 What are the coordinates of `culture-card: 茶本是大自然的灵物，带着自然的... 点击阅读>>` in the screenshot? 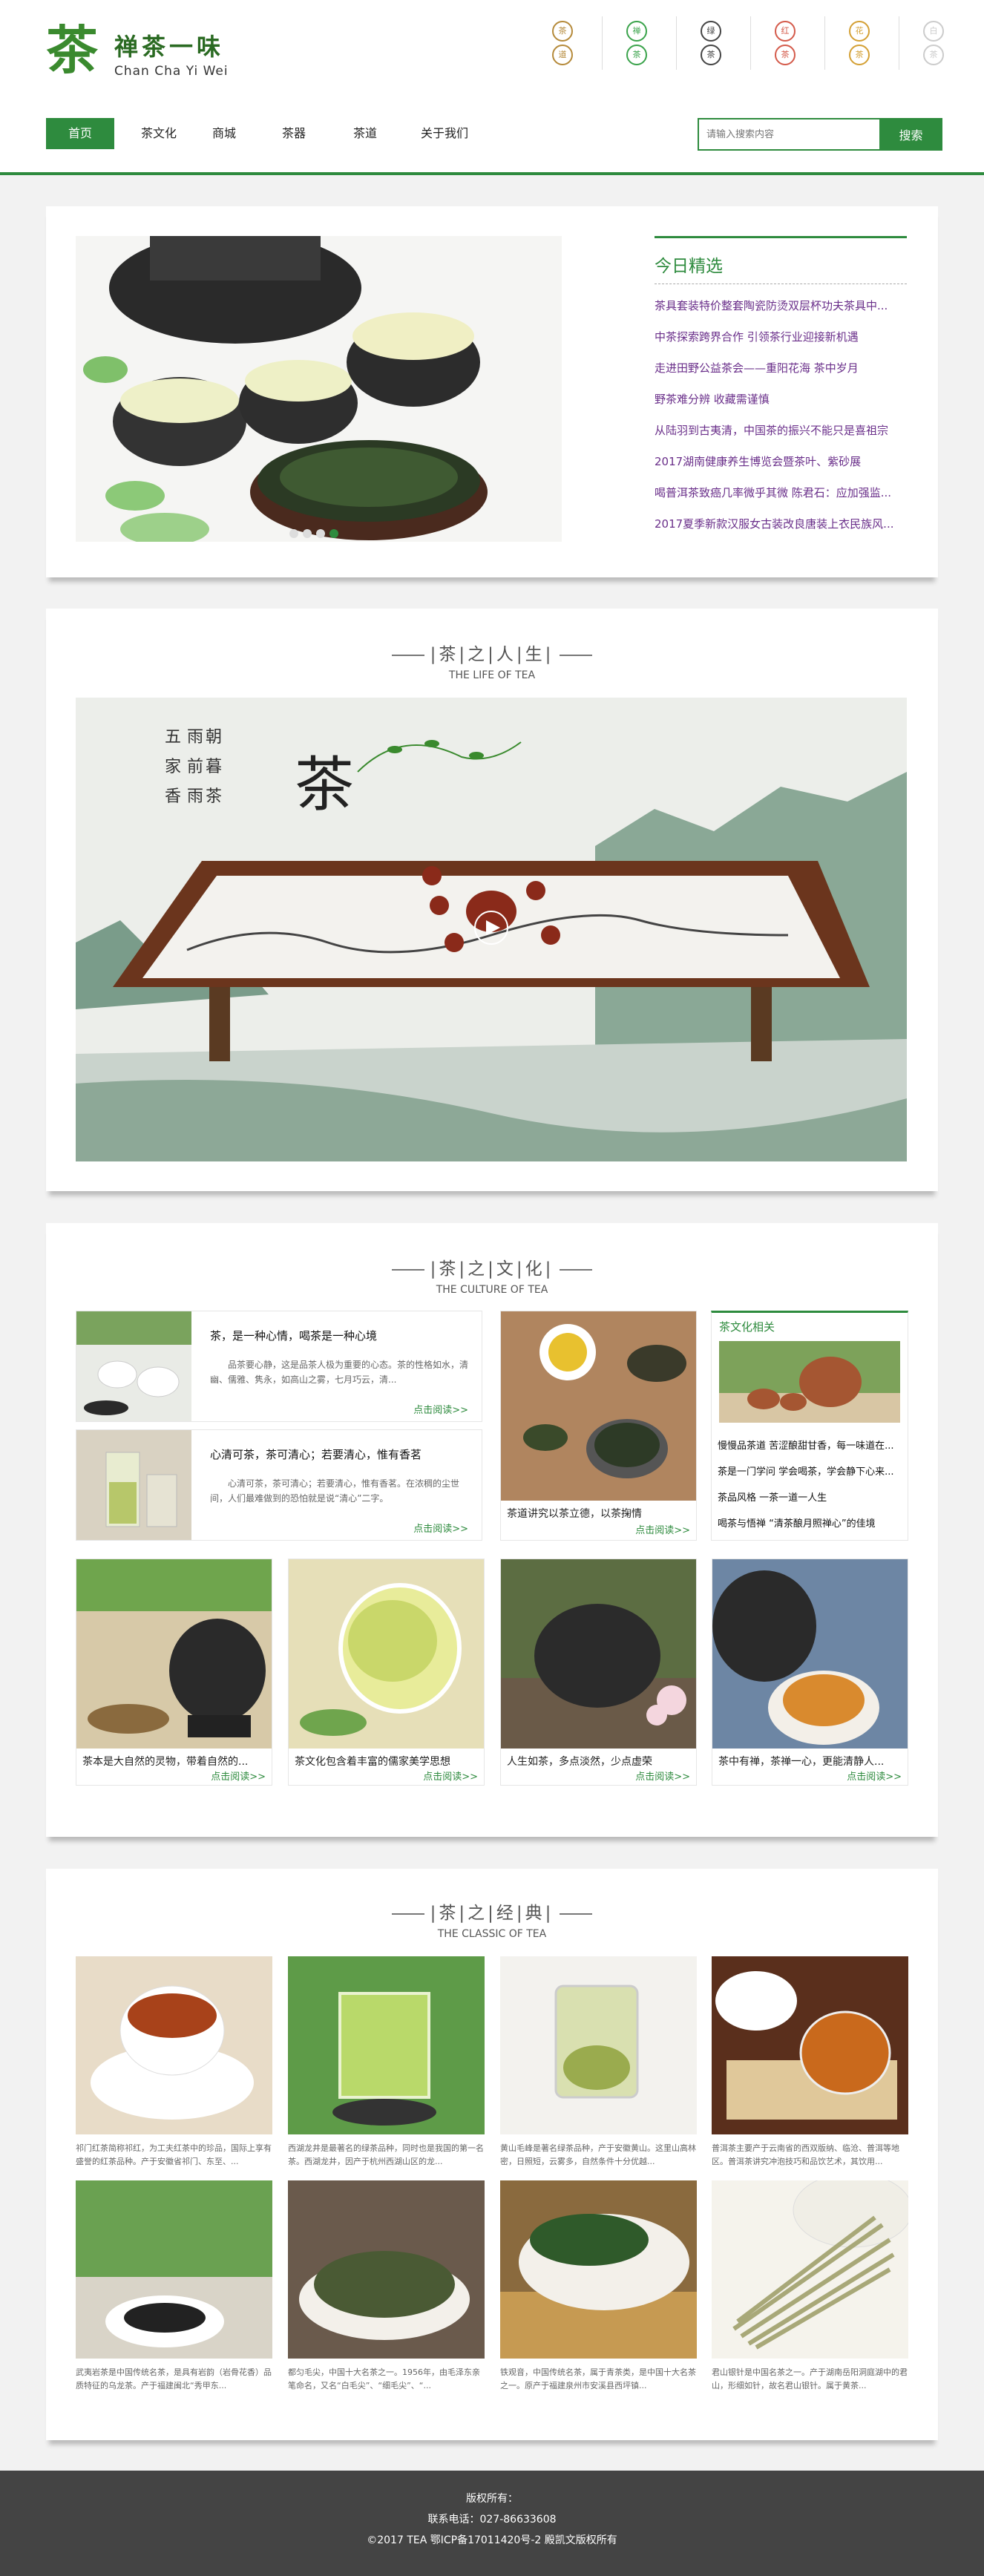 It's located at (174, 1672).